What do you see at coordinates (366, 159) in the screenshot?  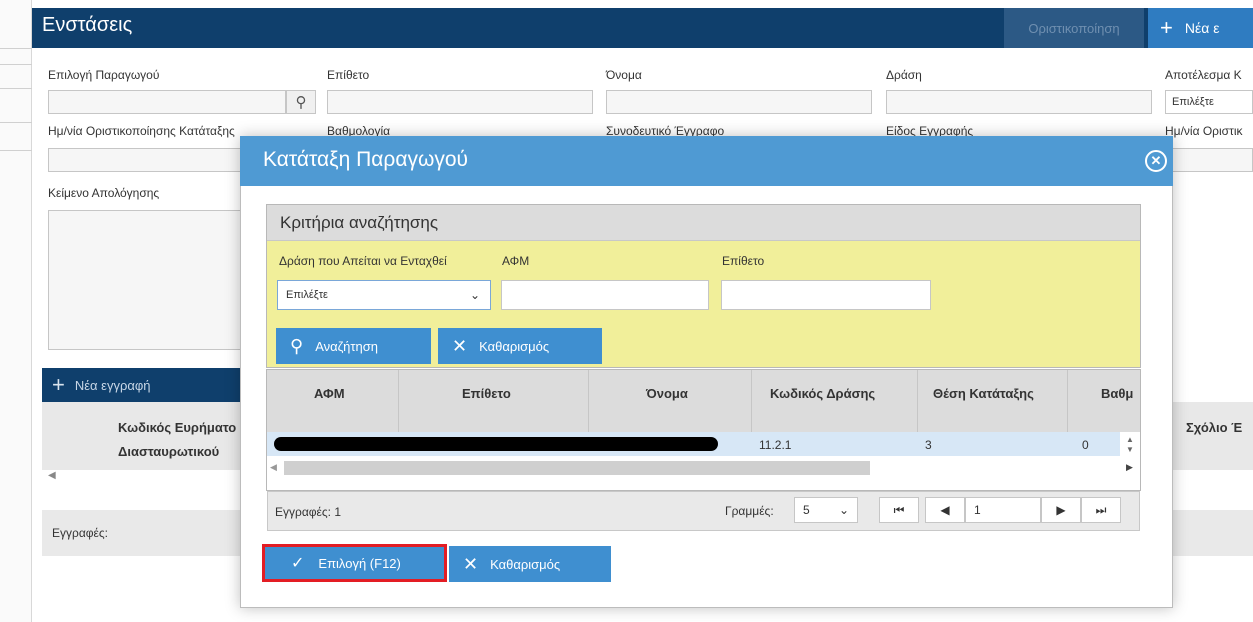 I see `dialog-title: Κατάταξη Παραγωγού` at bounding box center [366, 159].